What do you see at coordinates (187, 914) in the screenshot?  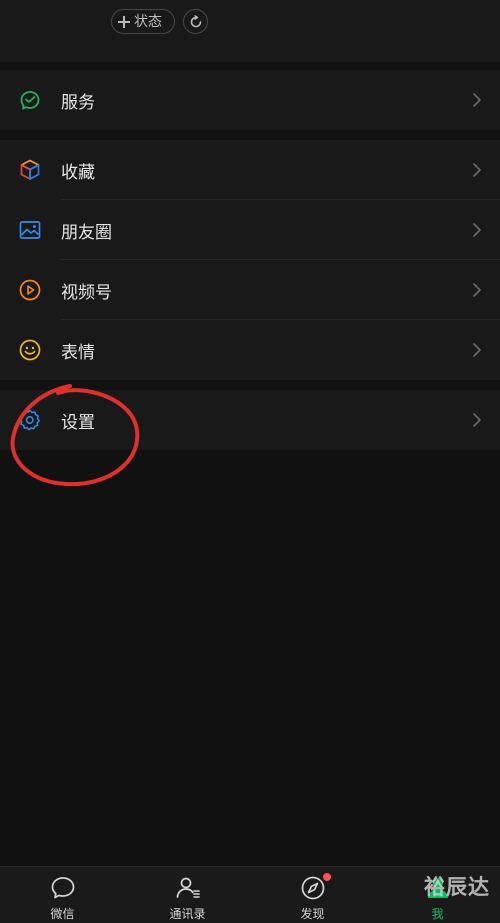 I see `tab-label: 通讯录` at bounding box center [187, 914].